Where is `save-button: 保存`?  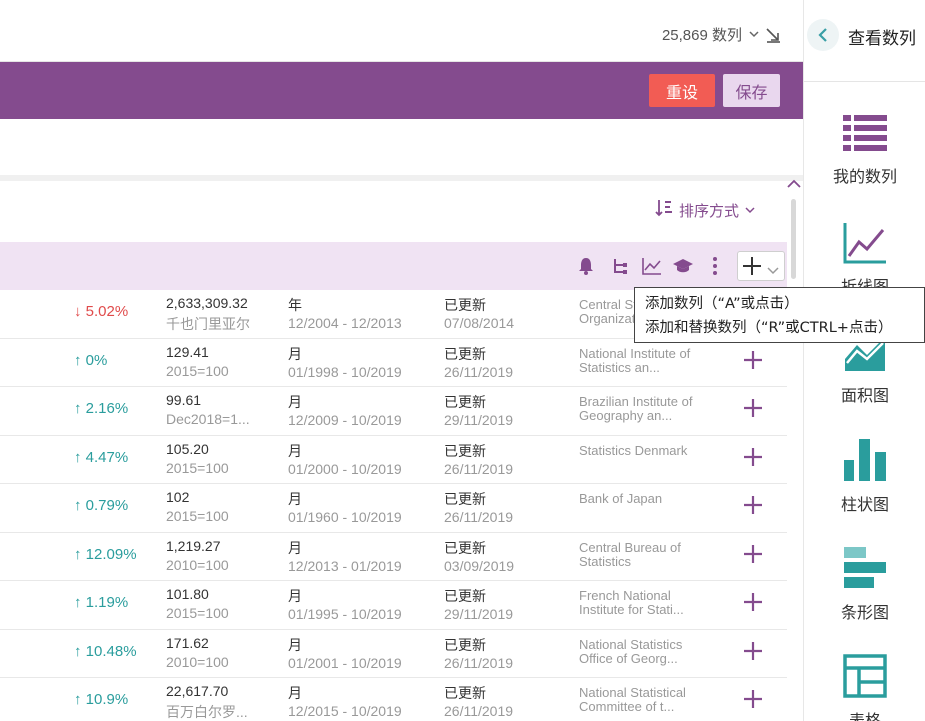 save-button: 保存 is located at coordinates (751, 90).